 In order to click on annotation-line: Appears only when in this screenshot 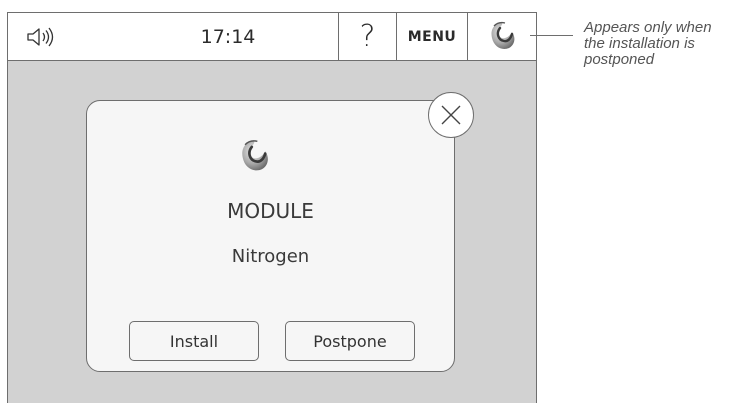, I will do `click(648, 27)`.